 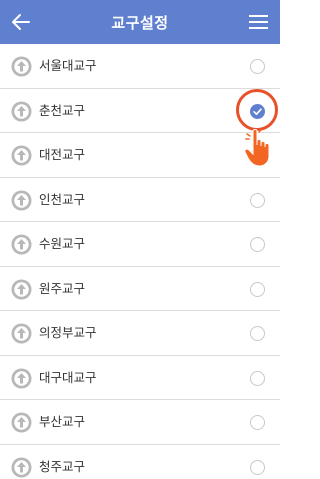 What do you see at coordinates (258, 22) in the screenshot?
I see `hamburger-menu-icon` at bounding box center [258, 22].